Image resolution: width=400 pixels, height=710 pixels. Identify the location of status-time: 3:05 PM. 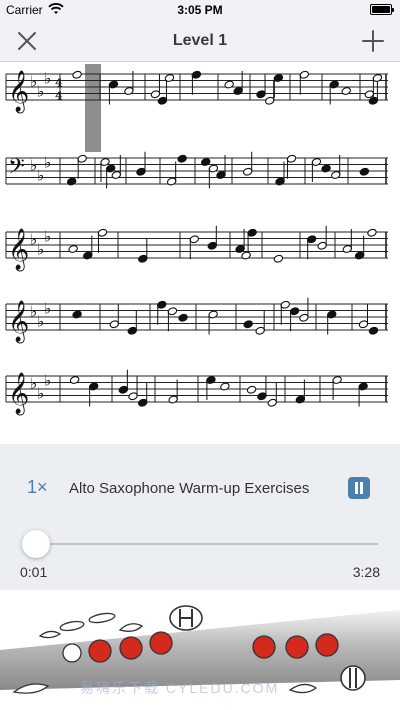
(200, 10).